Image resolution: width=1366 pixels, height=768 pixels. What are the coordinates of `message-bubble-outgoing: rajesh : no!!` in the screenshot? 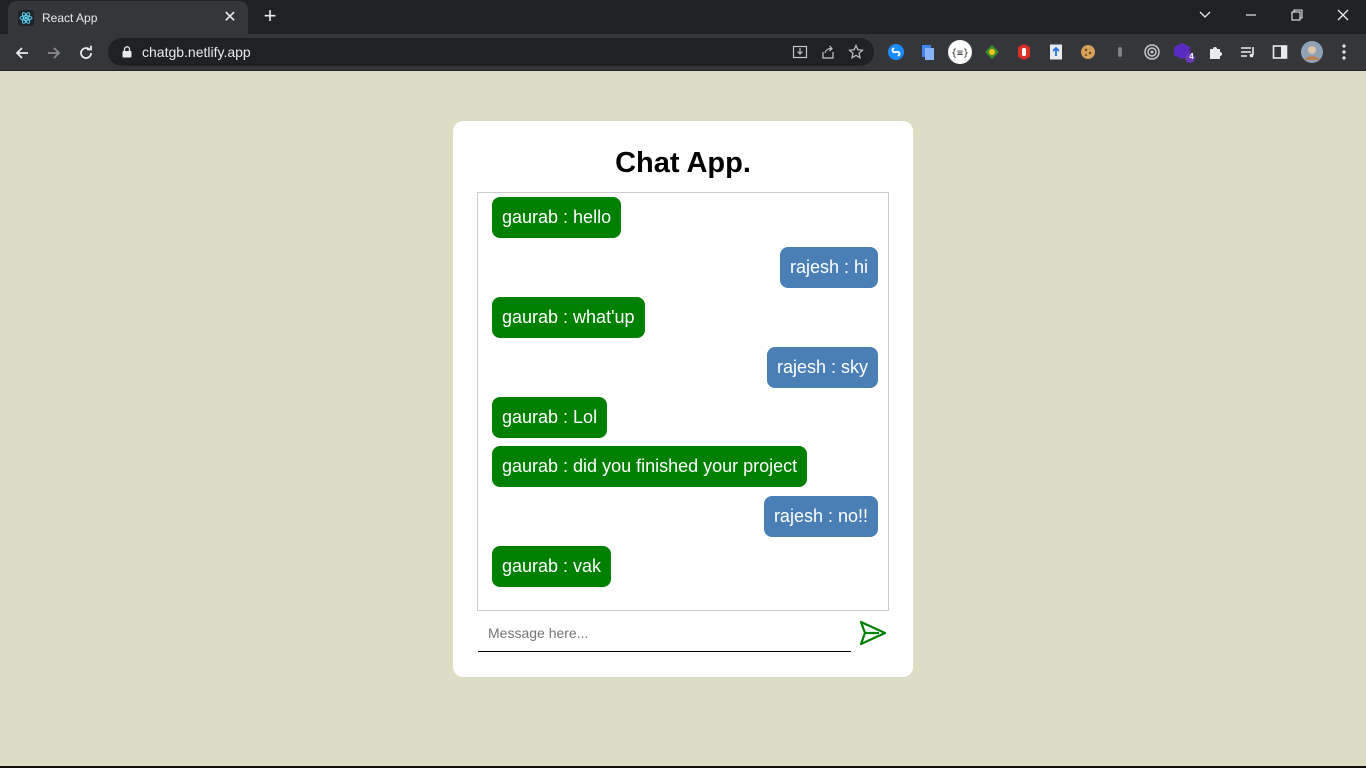 It's located at (820, 516).